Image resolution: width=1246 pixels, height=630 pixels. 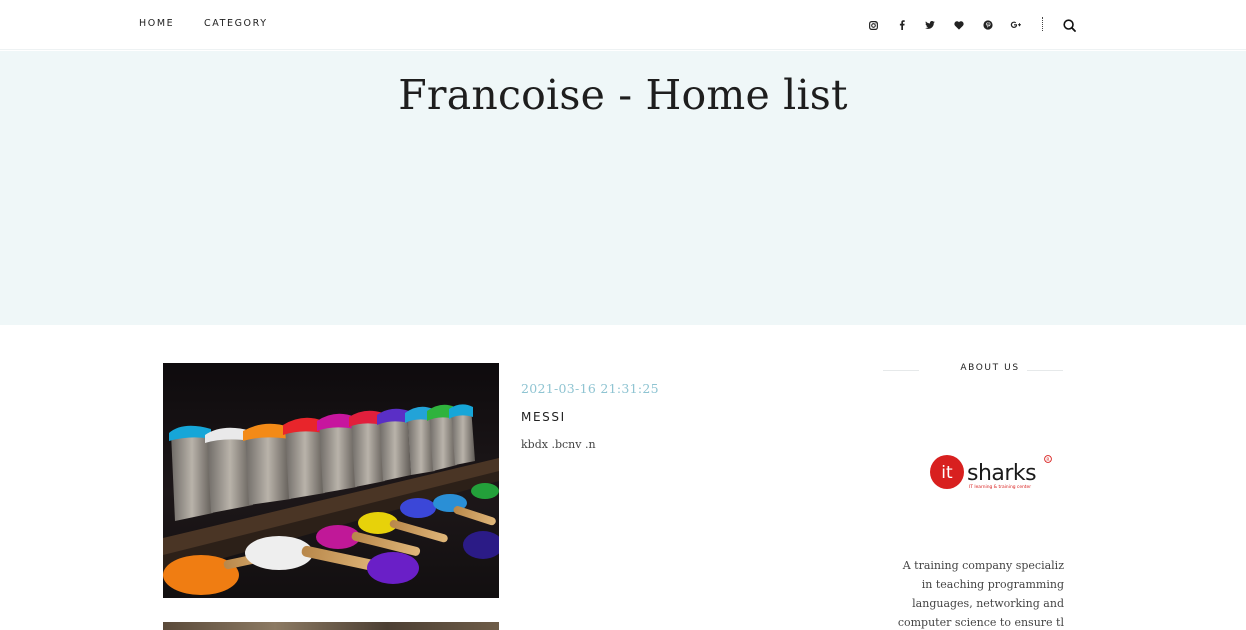 I want to click on twitter-icon, so click(x=930, y=25).